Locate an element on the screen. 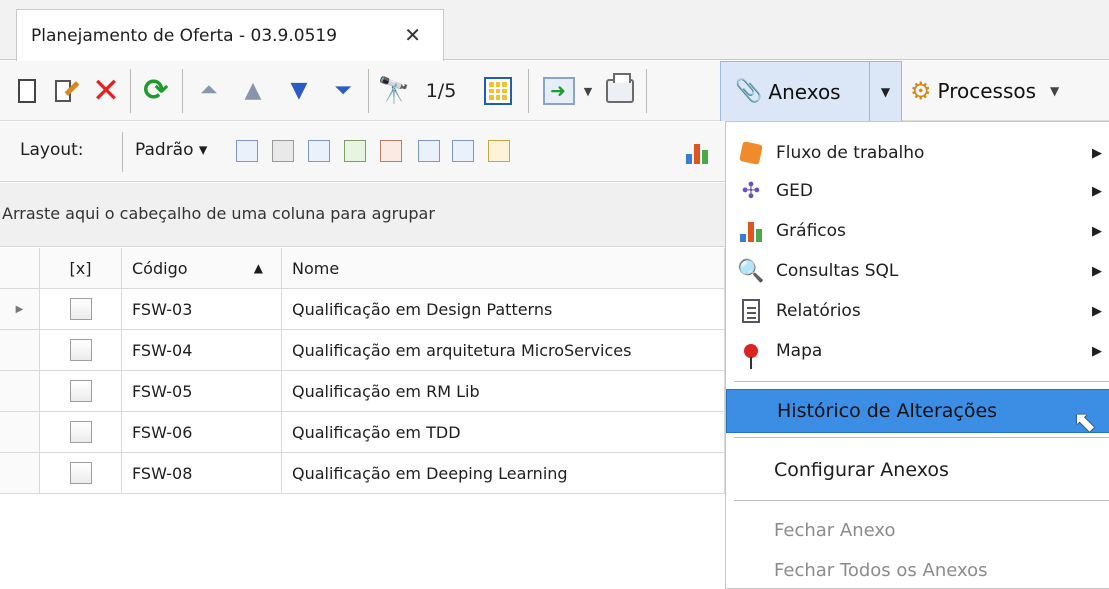 The image size is (1109, 589). menu-item-mapa: Mapa ▶ is located at coordinates (917, 351).